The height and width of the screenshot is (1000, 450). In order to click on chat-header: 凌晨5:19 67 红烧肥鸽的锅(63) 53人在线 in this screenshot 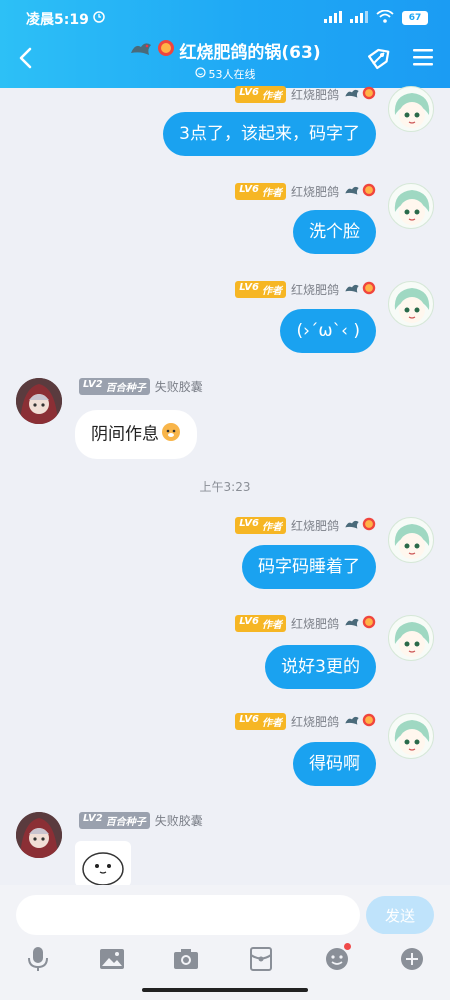, I will do `click(225, 44)`.